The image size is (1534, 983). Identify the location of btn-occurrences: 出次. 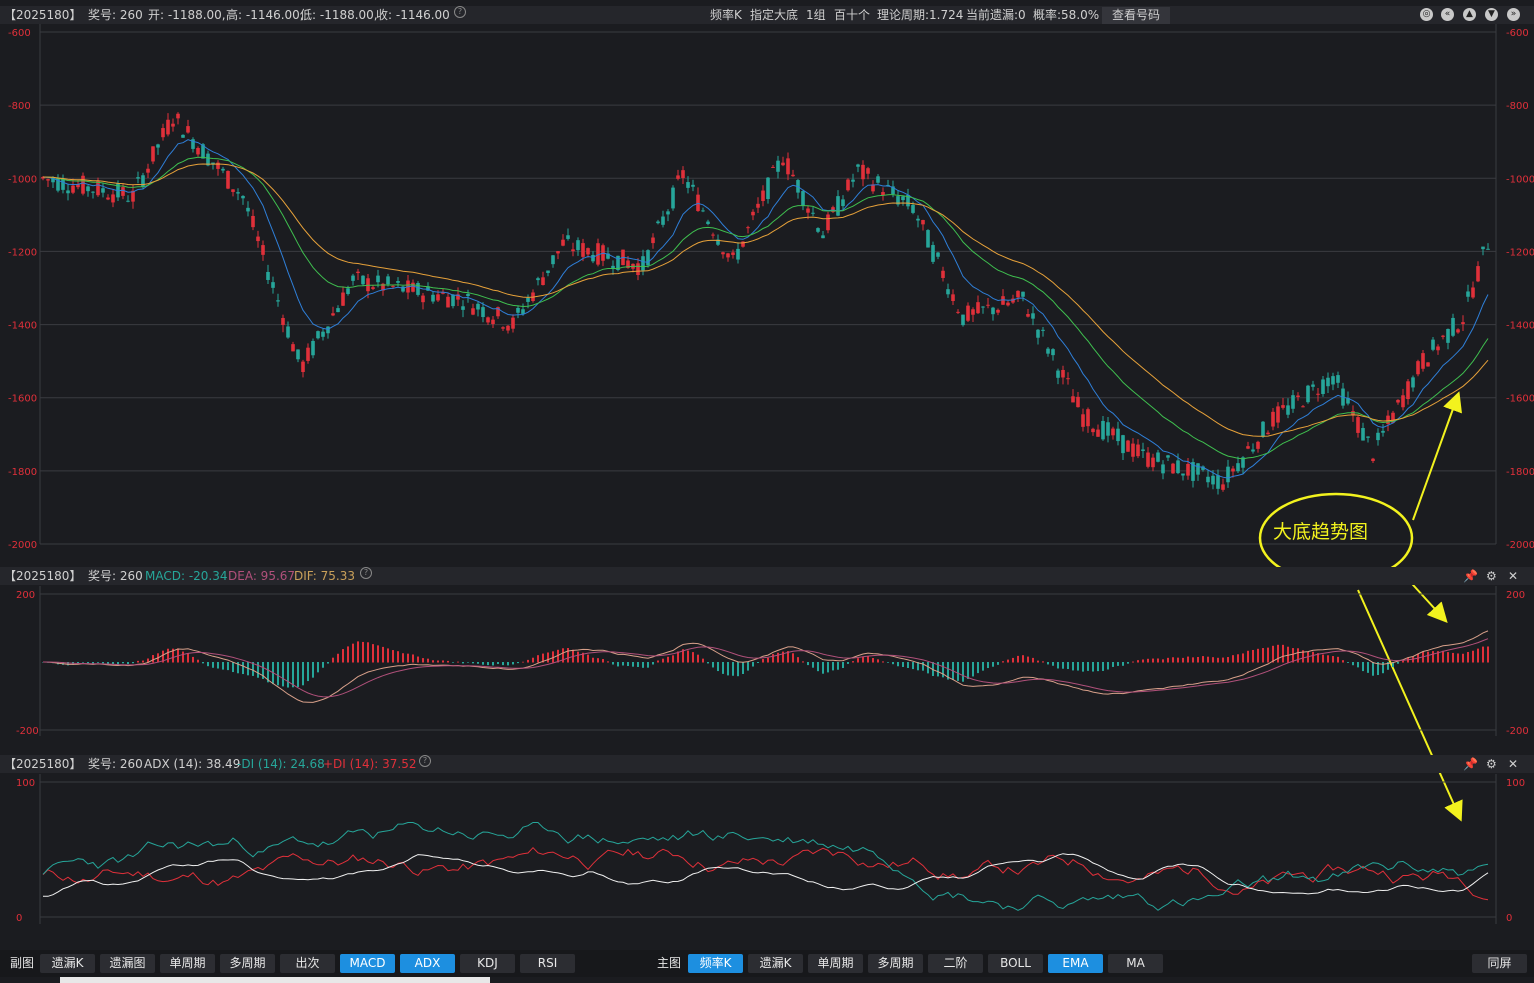
(307, 963).